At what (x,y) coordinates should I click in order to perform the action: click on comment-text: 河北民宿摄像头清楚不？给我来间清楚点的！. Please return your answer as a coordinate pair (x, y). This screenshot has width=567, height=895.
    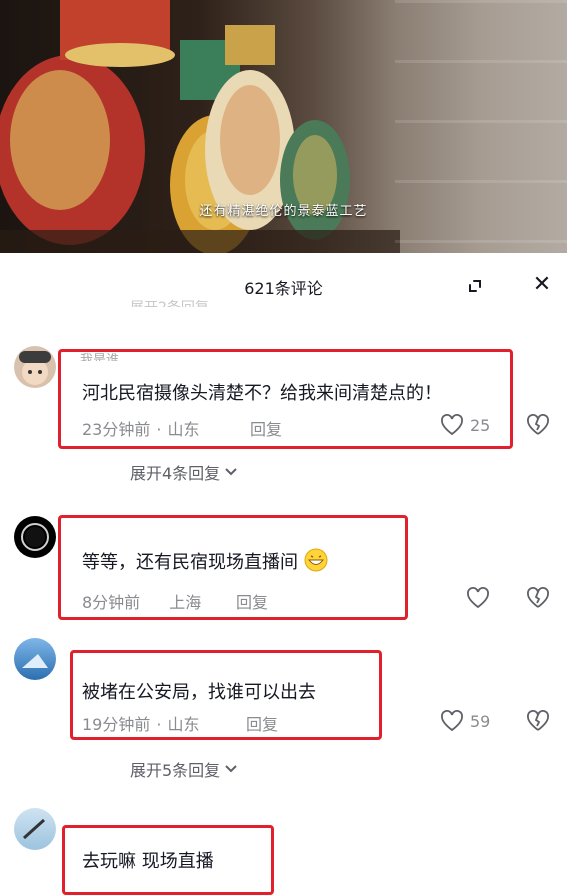
    Looking at the image, I should click on (262, 393).